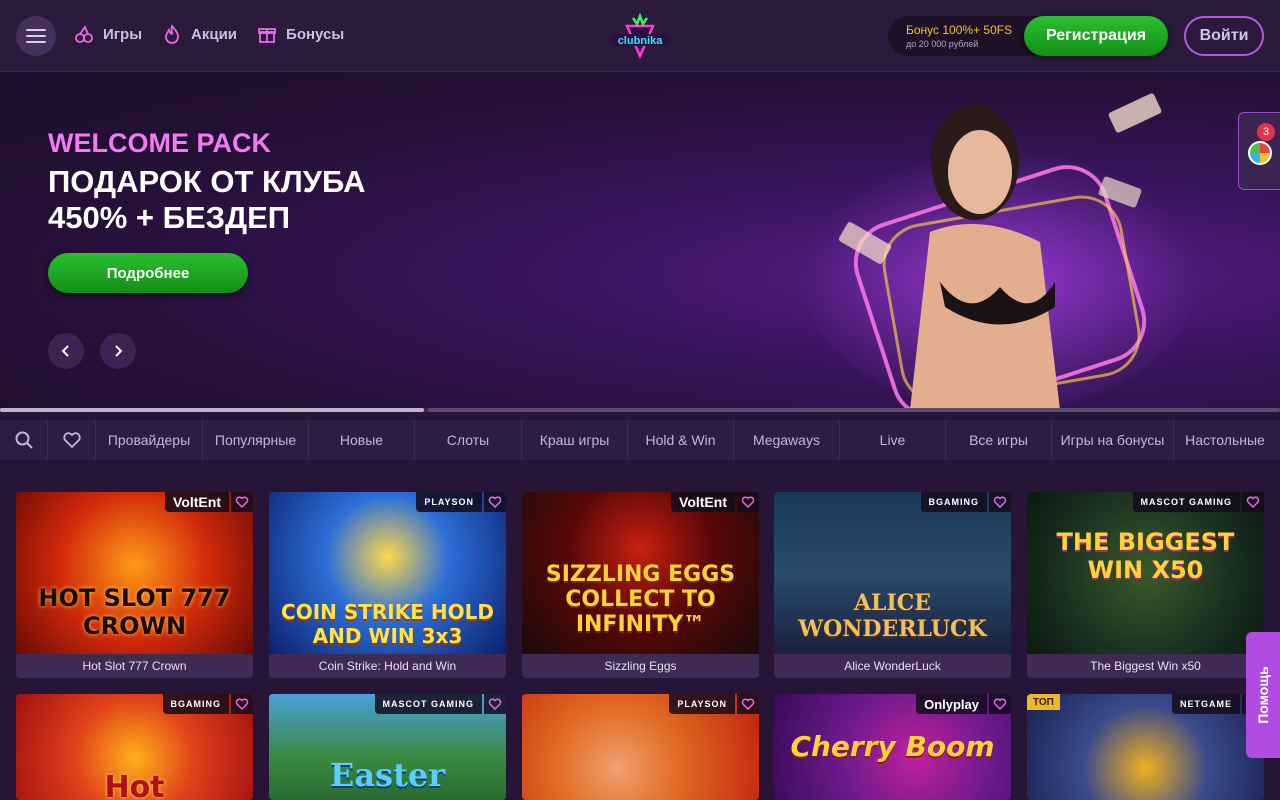 The width and height of the screenshot is (1280, 800). Describe the element at coordinates (148, 273) in the screenshot. I see `more-button: Подробнее` at that location.